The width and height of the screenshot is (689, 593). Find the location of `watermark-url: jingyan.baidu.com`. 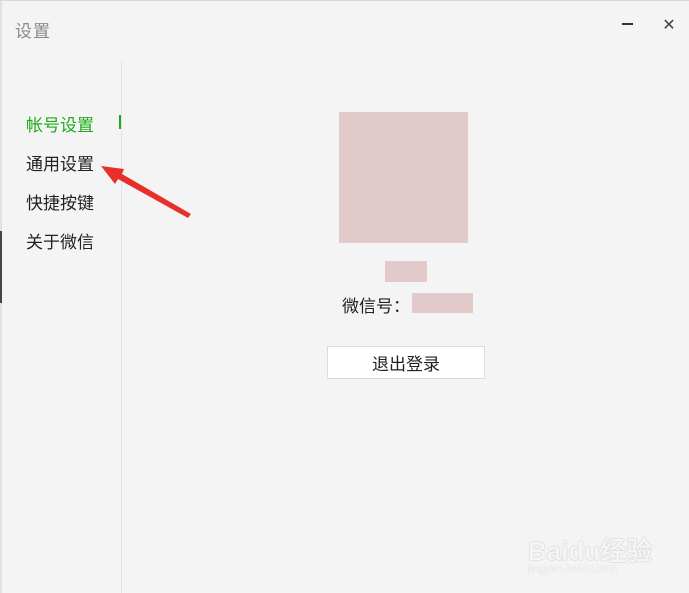

watermark-url: jingyan.baidu.com is located at coordinates (572, 569).